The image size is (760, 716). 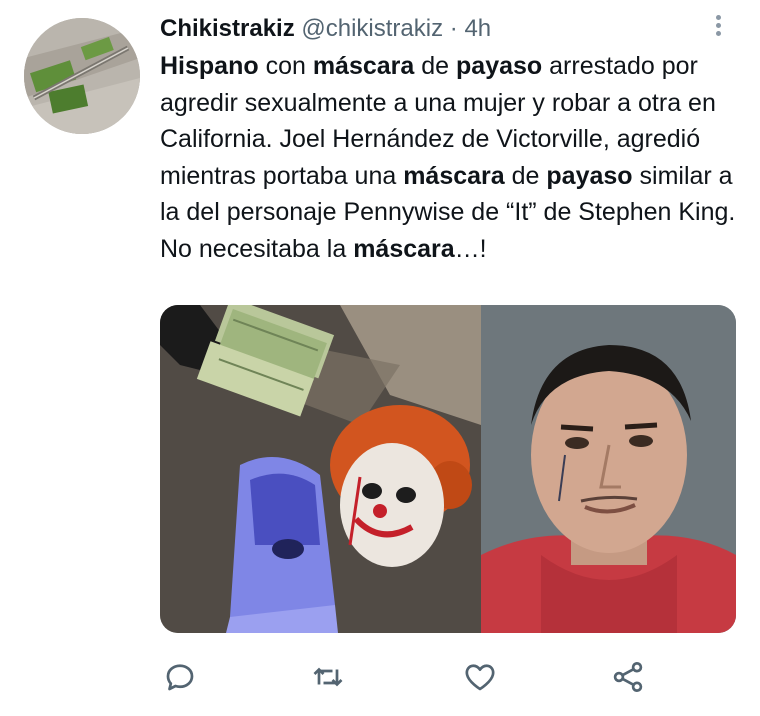 I want to click on user-handle: @chikistrakiz, so click(x=372, y=28).